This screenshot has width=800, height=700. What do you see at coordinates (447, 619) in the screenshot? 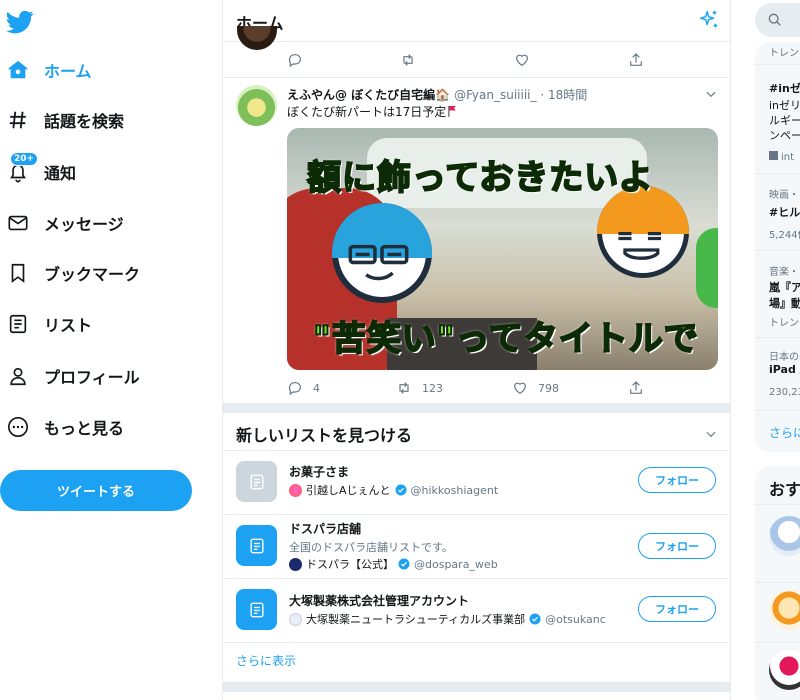
I see `list-owner: 大塚製薬ニュートラシューティカルズ事業部 @otsukanc` at bounding box center [447, 619].